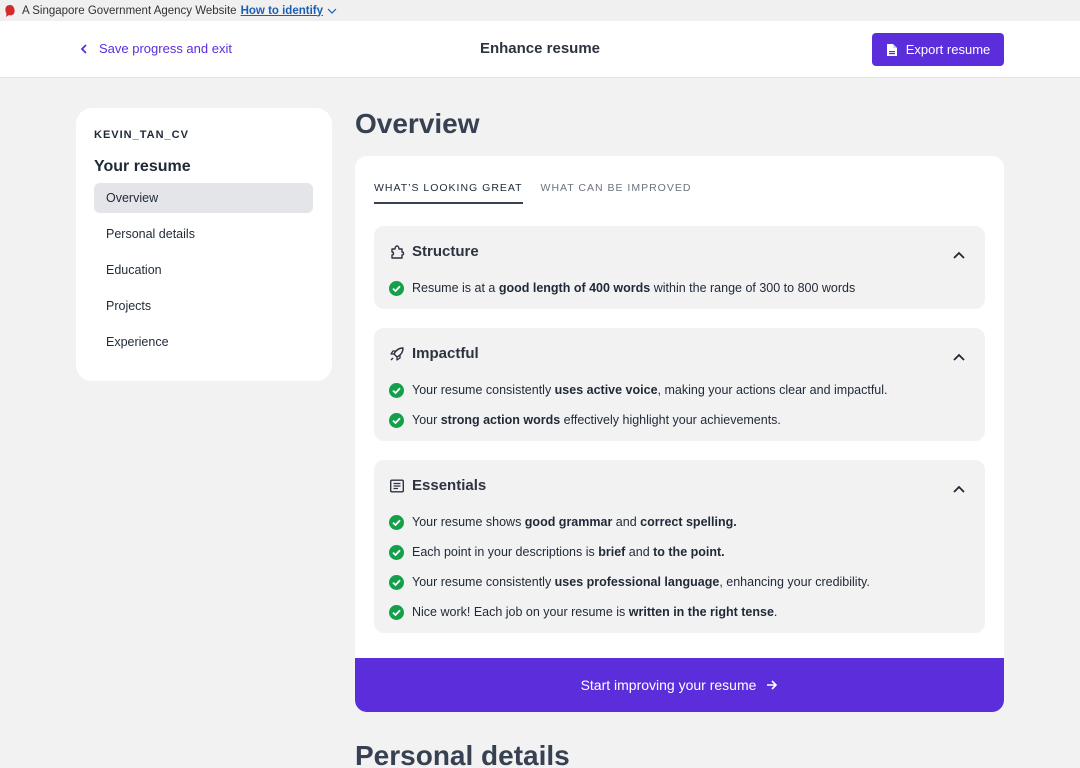 Image resolution: width=1080 pixels, height=768 pixels. What do you see at coordinates (165, 48) in the screenshot?
I see `save-progress-exit-label: Save progress and exit` at bounding box center [165, 48].